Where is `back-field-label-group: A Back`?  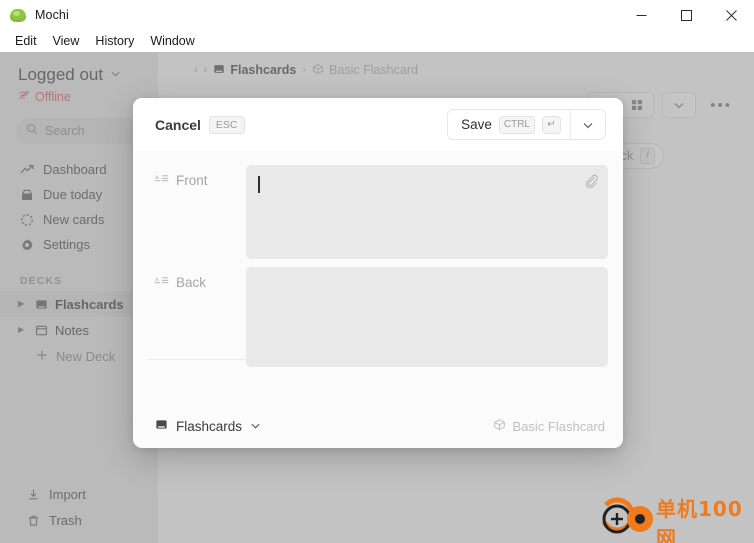 back-field-label-group: A Back is located at coordinates (197, 278).